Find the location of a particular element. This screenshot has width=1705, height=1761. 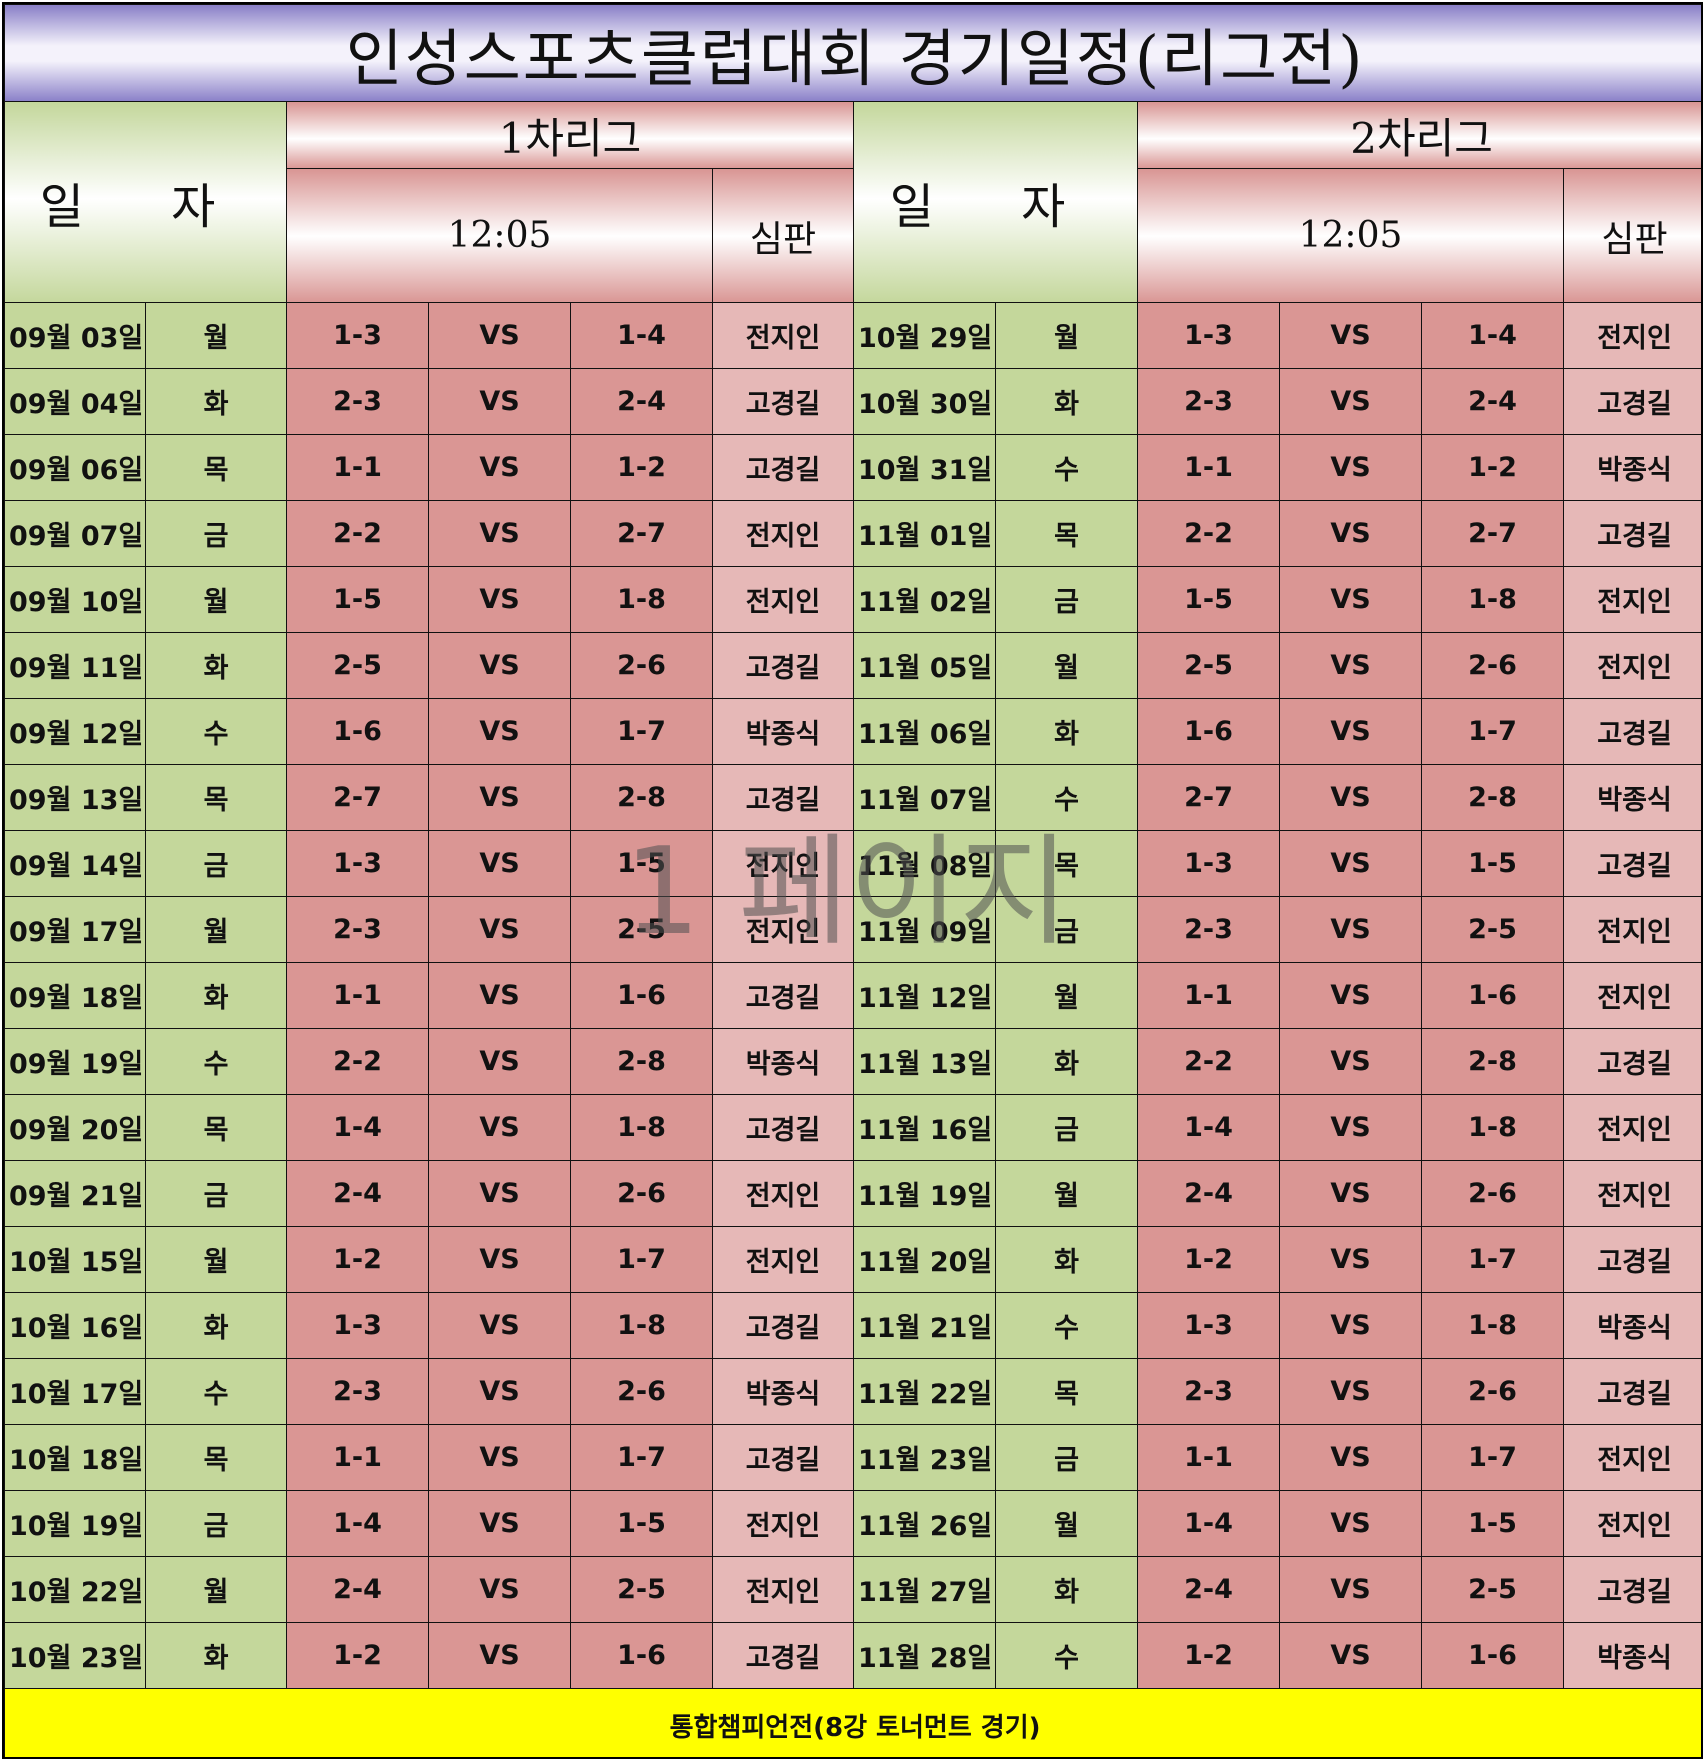

league1-home-team-cell: 2-5 is located at coordinates (357, 665).